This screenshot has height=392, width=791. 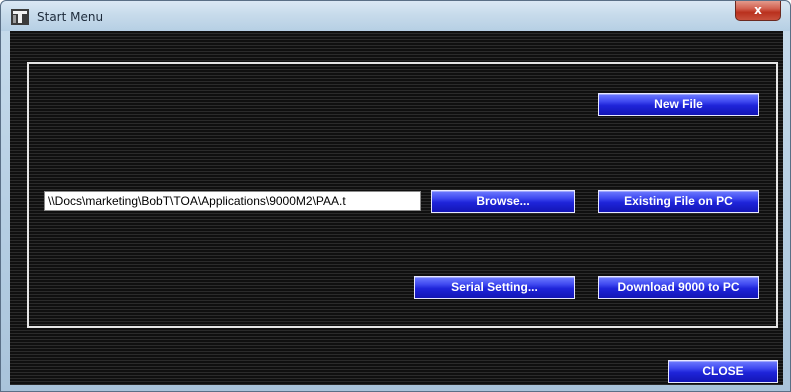 What do you see at coordinates (723, 371) in the screenshot?
I see `close-button: CLOSE` at bounding box center [723, 371].